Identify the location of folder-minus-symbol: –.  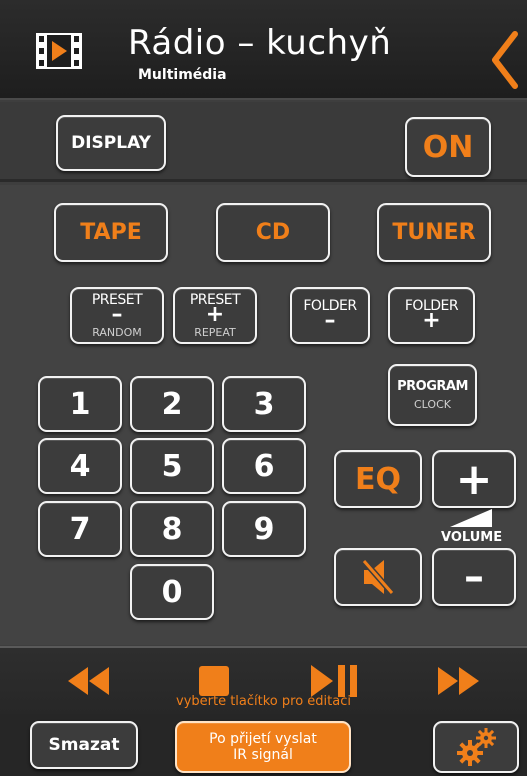
(330, 320).